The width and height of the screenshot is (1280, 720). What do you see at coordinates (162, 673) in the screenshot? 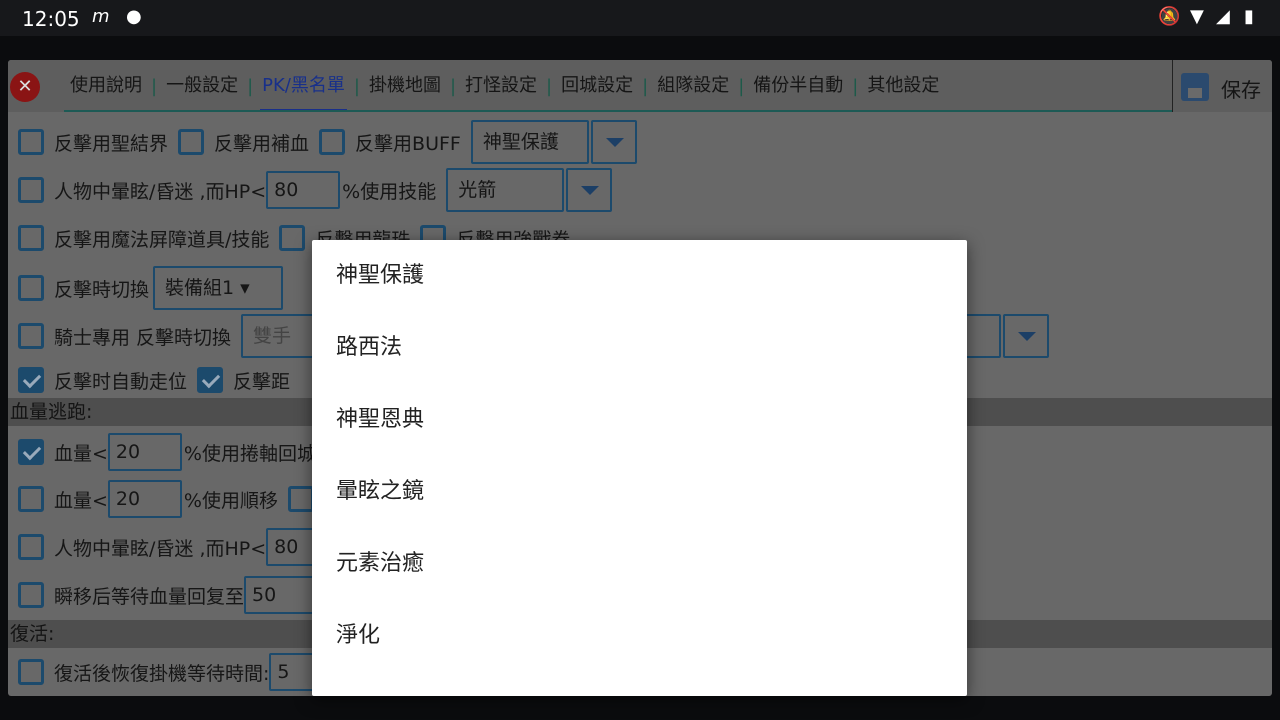
I see `label: 復活後恢復掛機等待時間:` at bounding box center [162, 673].